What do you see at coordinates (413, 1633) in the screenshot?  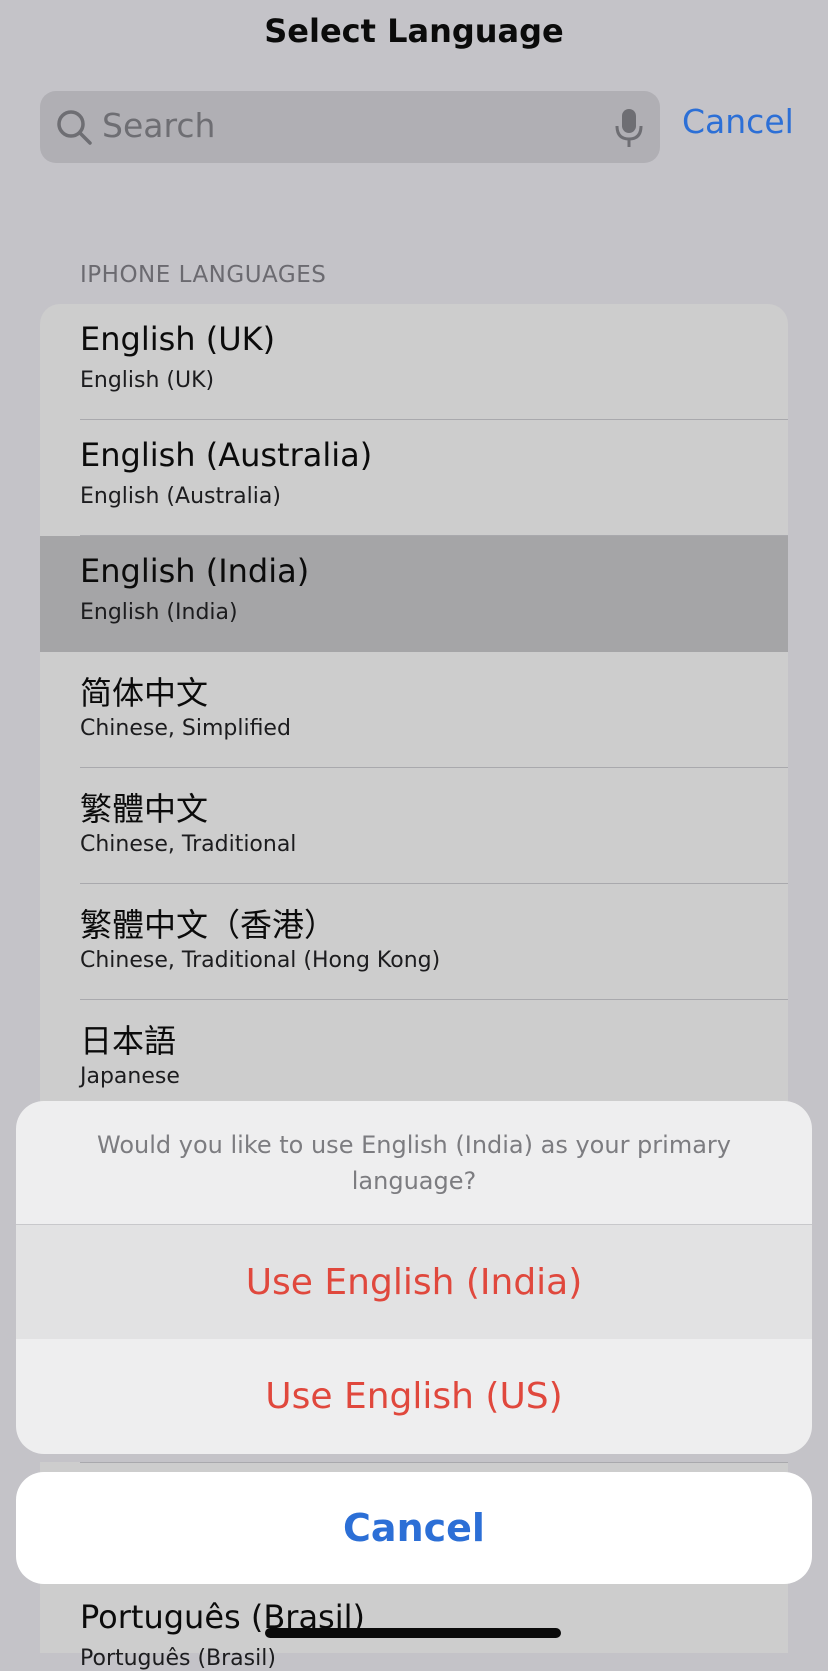 I see `home-indicator` at bounding box center [413, 1633].